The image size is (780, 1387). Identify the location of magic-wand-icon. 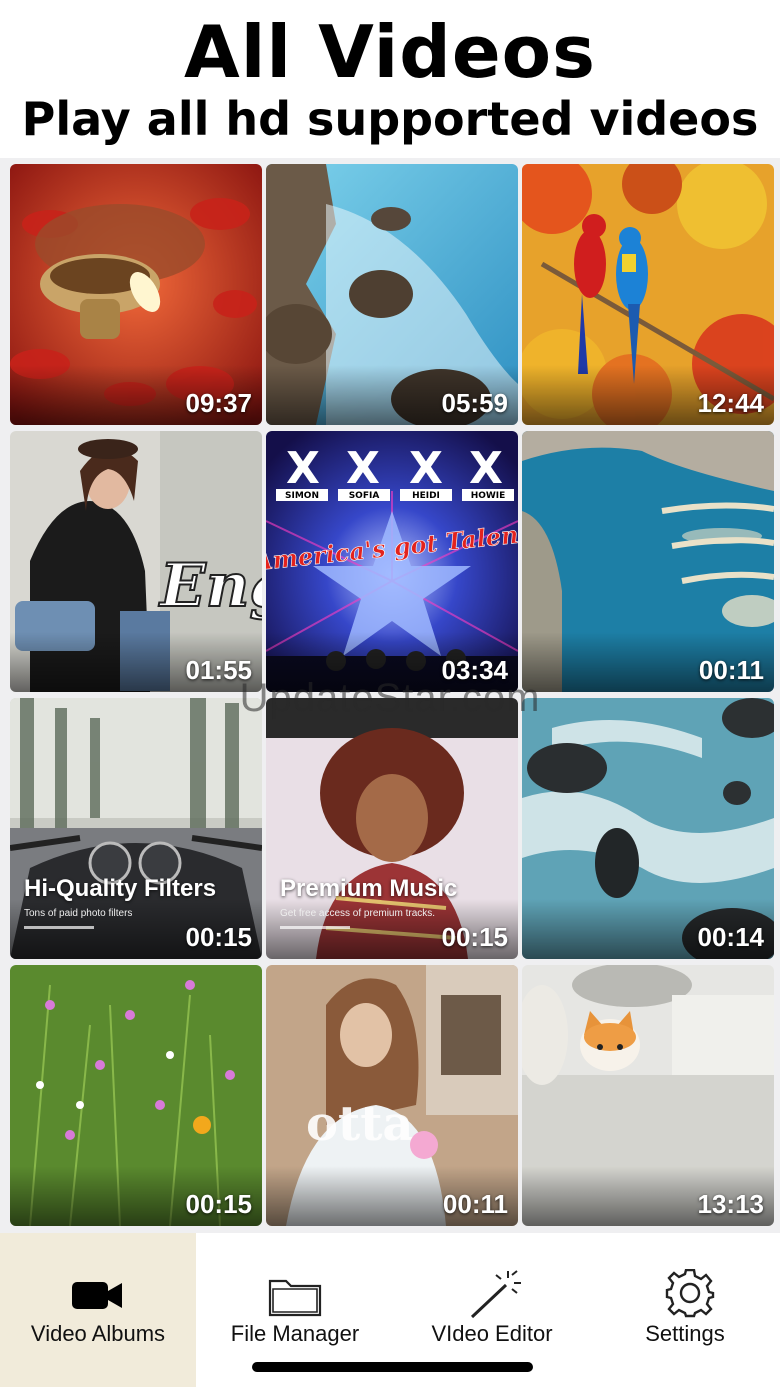
(492, 1294).